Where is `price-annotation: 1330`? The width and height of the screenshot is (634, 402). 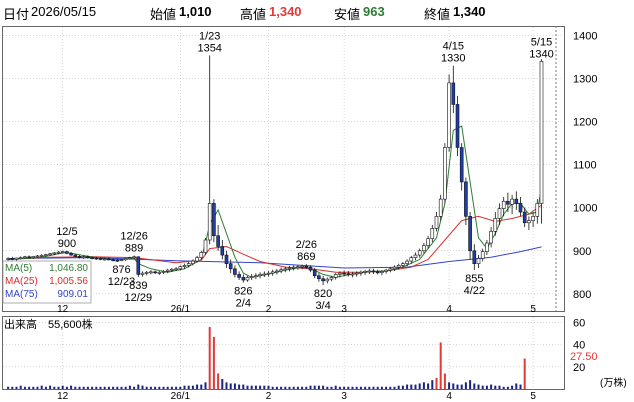
price-annotation: 1330 is located at coordinates (453, 59).